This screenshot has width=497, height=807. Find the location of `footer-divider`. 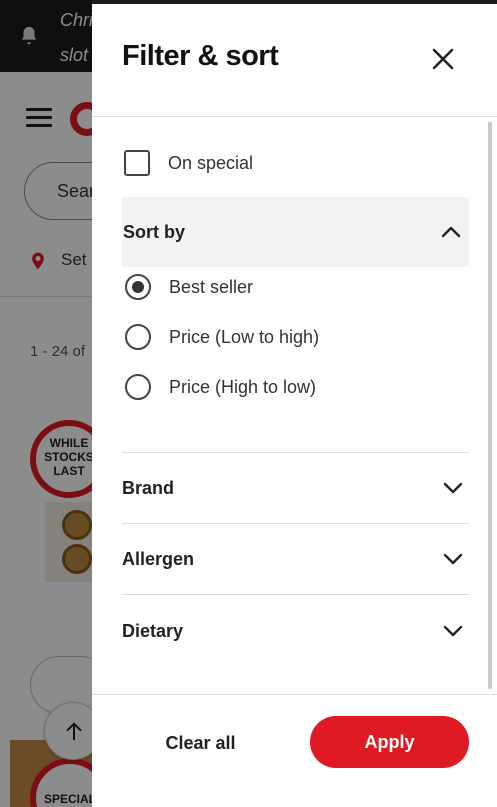

footer-divider is located at coordinates (294, 694).